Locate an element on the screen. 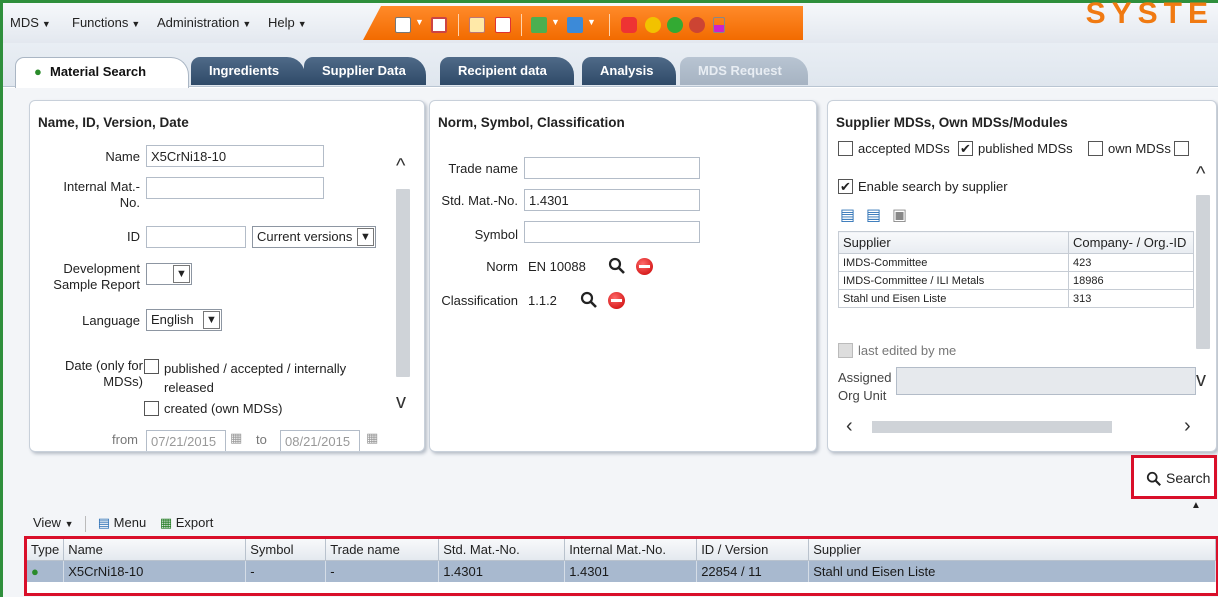 Image resolution: width=1218 pixels, height=597 pixels. results-toolbar: View ▼ ▤ Menu ▦ Export is located at coordinates (123, 523).